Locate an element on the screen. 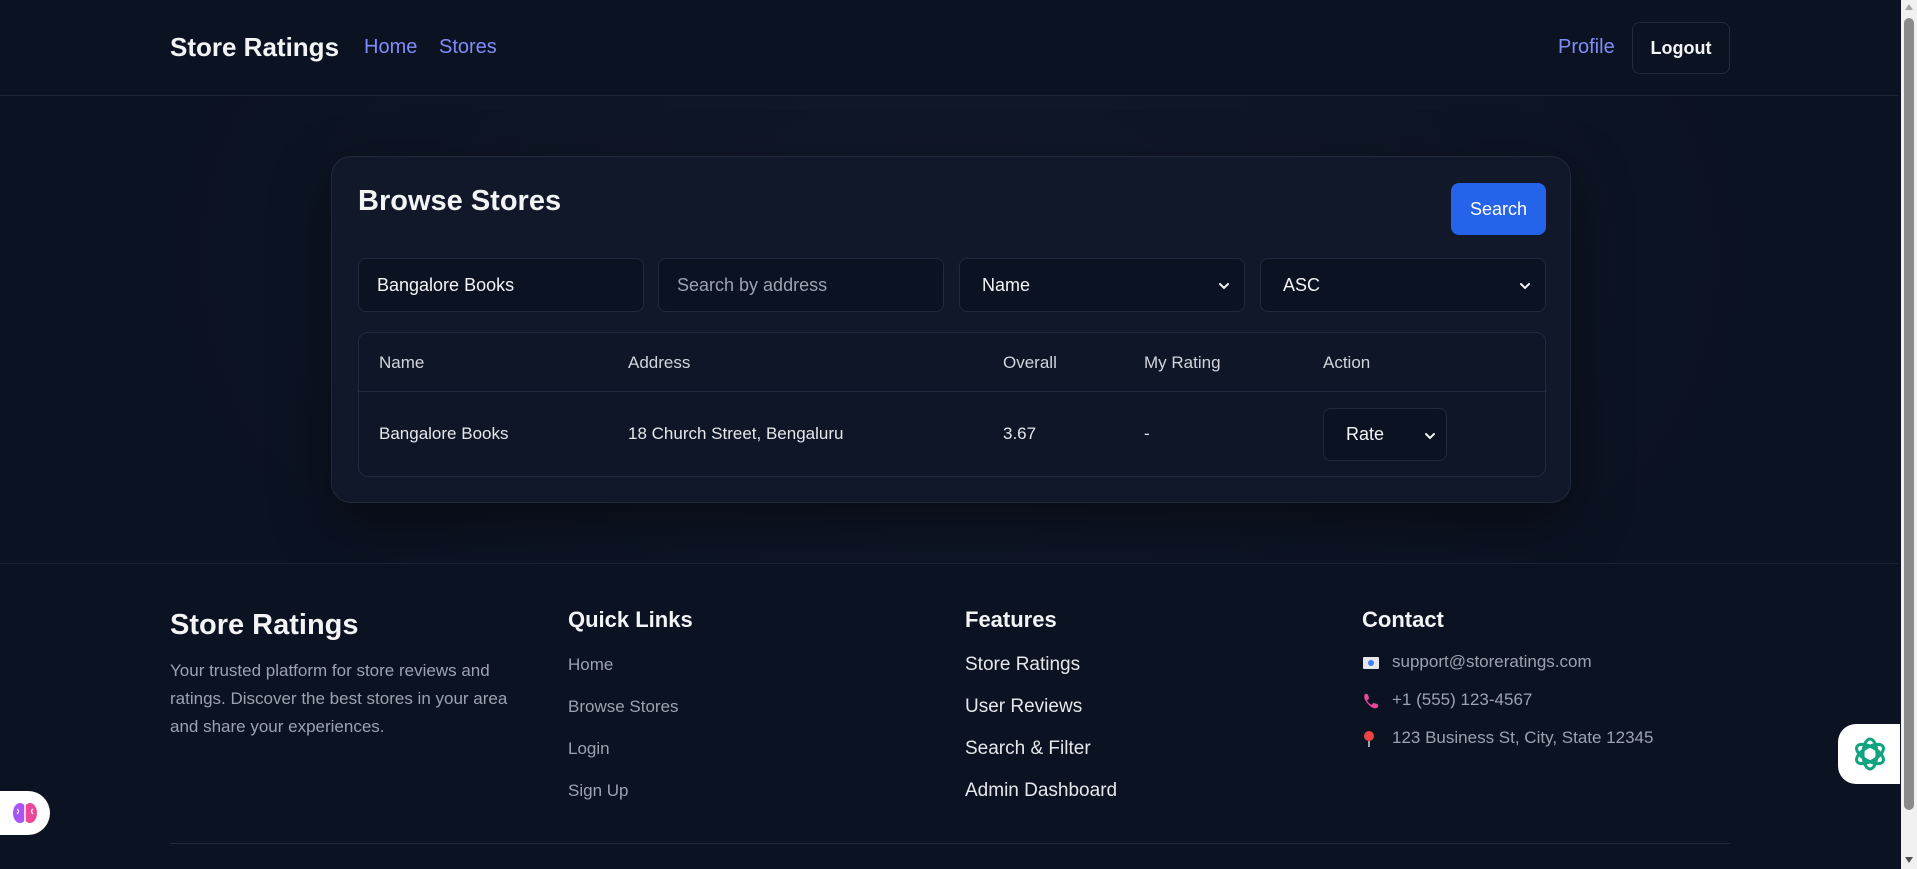  name-filter-input is located at coordinates (501, 285).